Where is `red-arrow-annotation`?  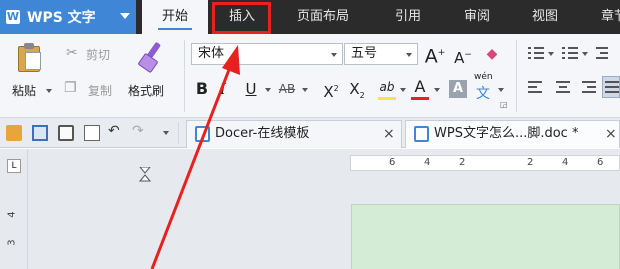 red-arrow-annotation is located at coordinates (195, 157).